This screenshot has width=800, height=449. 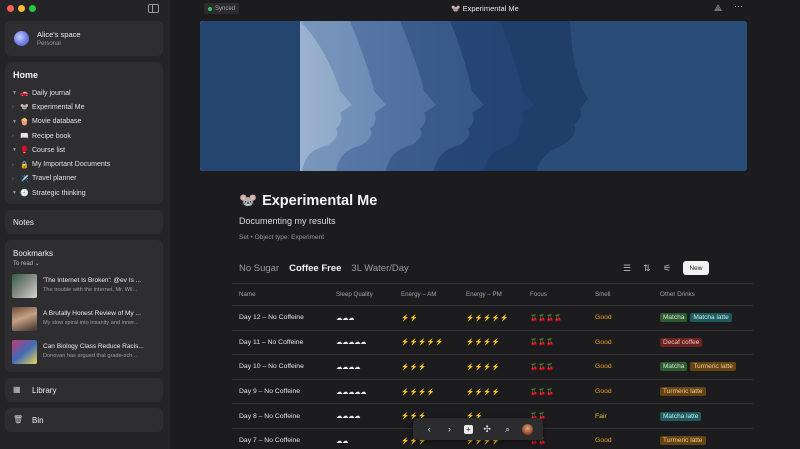 I want to click on cell-smell: Fair, so click(x=601, y=416).